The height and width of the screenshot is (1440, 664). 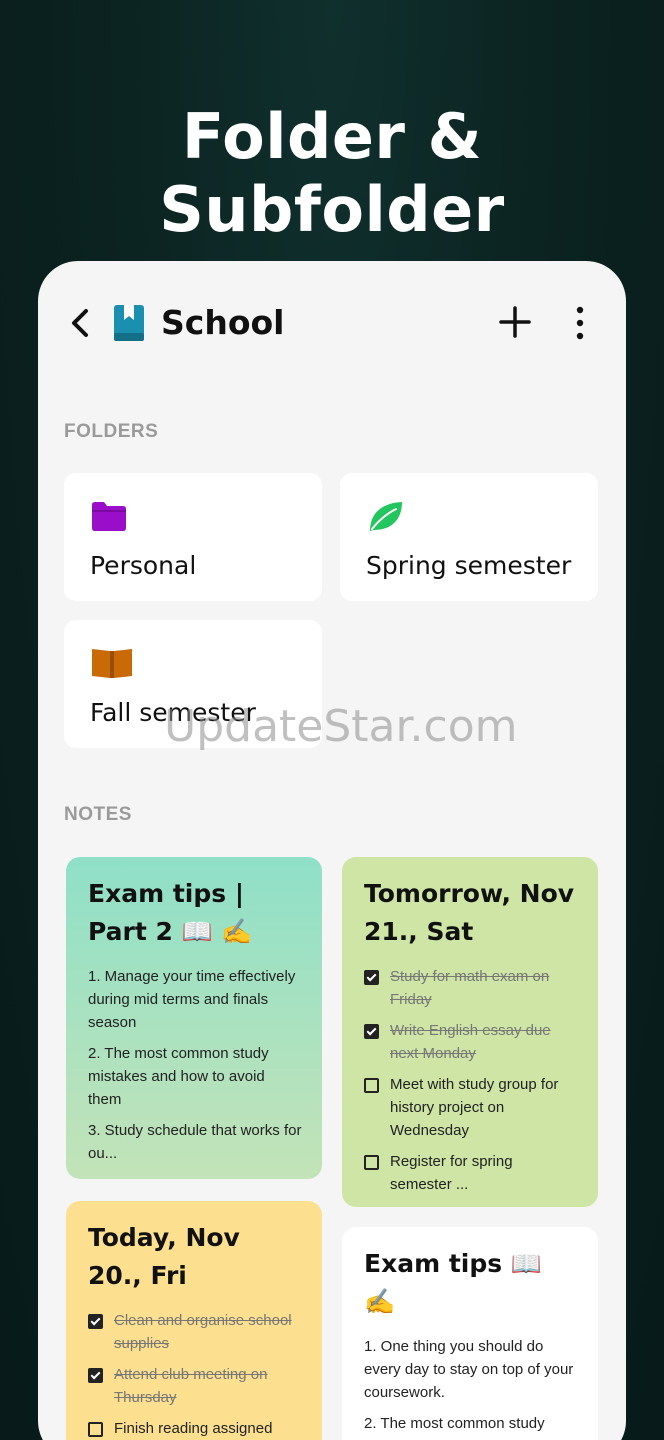 What do you see at coordinates (193, 684) in the screenshot?
I see `folder-card-fall-semester: Fall semester` at bounding box center [193, 684].